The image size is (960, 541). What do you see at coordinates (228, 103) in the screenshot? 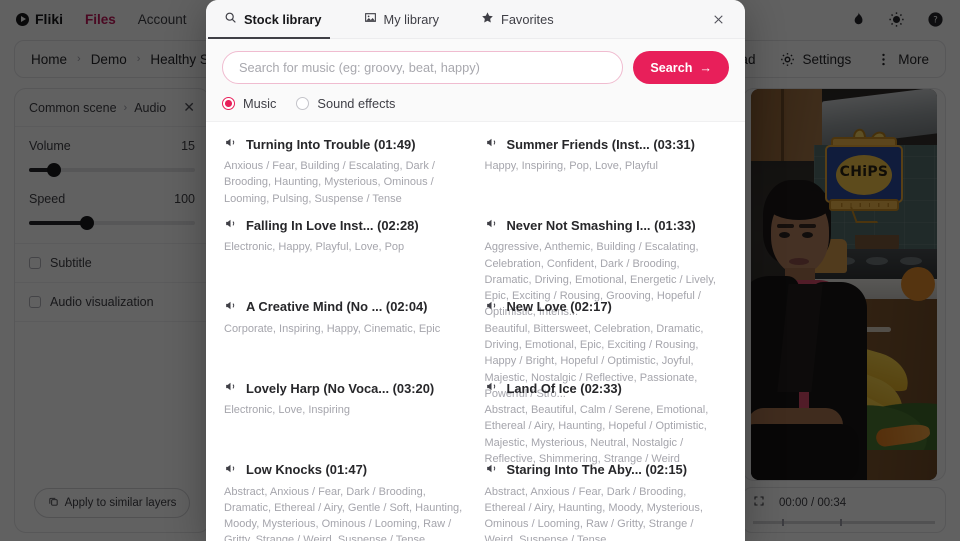
I see `radio-music-icon` at bounding box center [228, 103].